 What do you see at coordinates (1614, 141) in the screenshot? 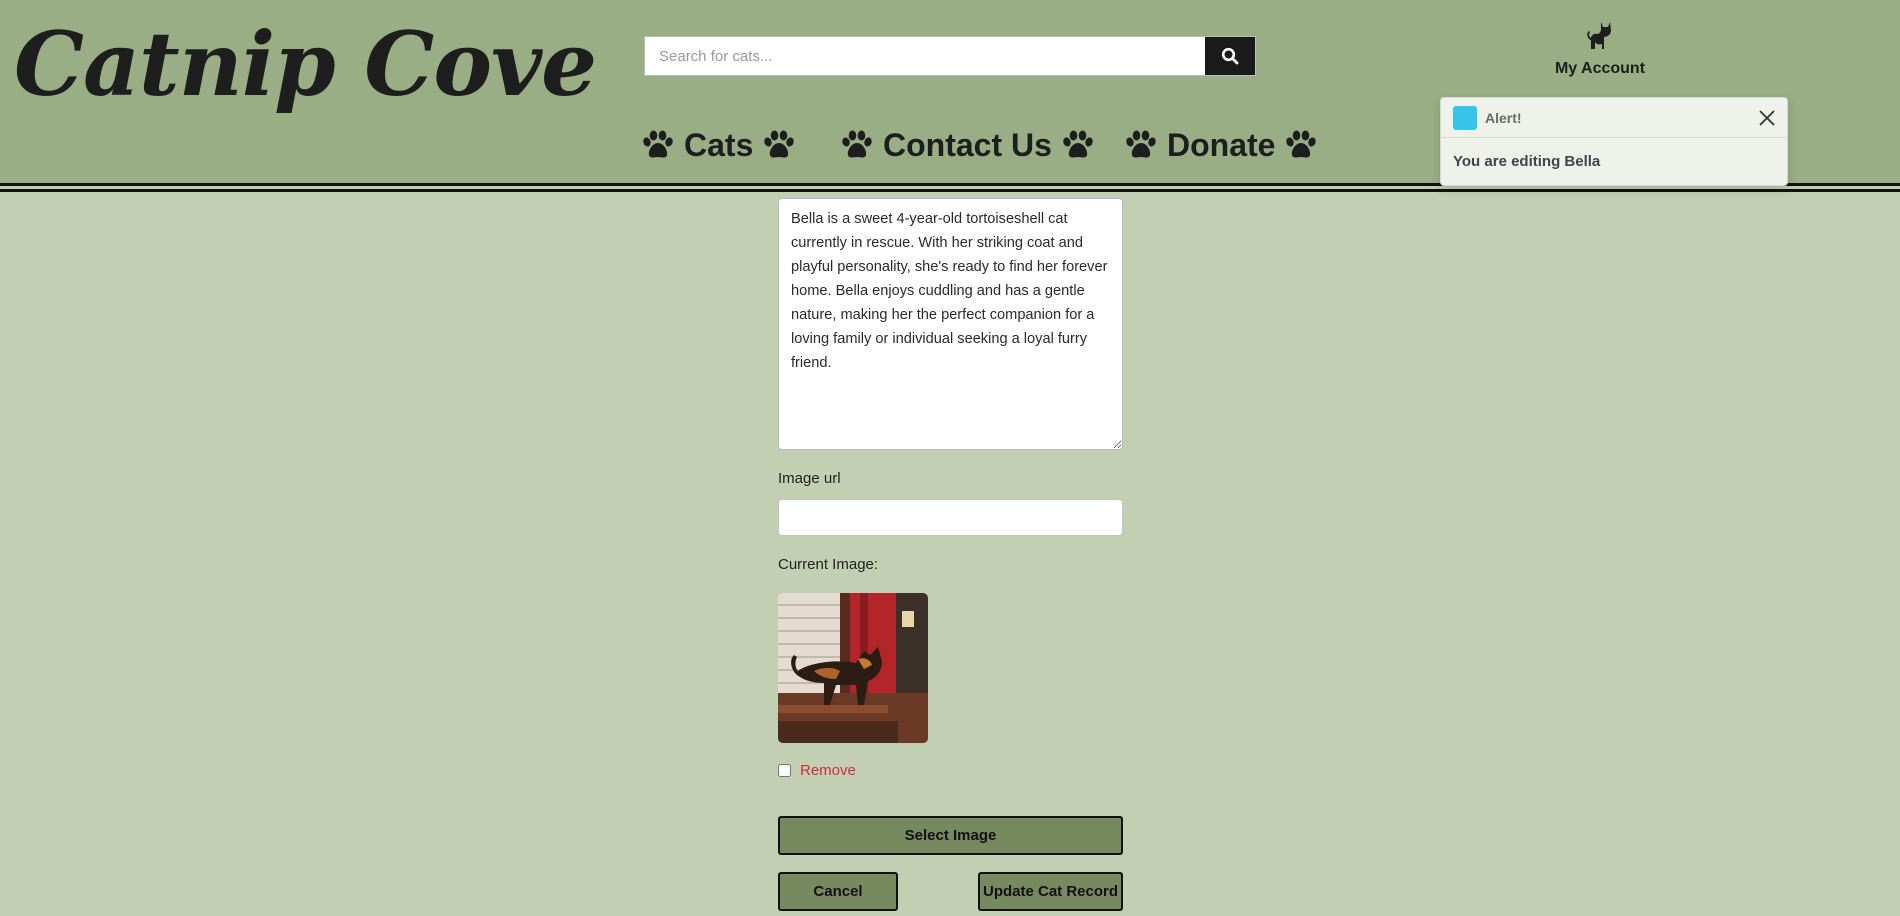
I see `alert-toast: Alert! You are editing Bella` at bounding box center [1614, 141].